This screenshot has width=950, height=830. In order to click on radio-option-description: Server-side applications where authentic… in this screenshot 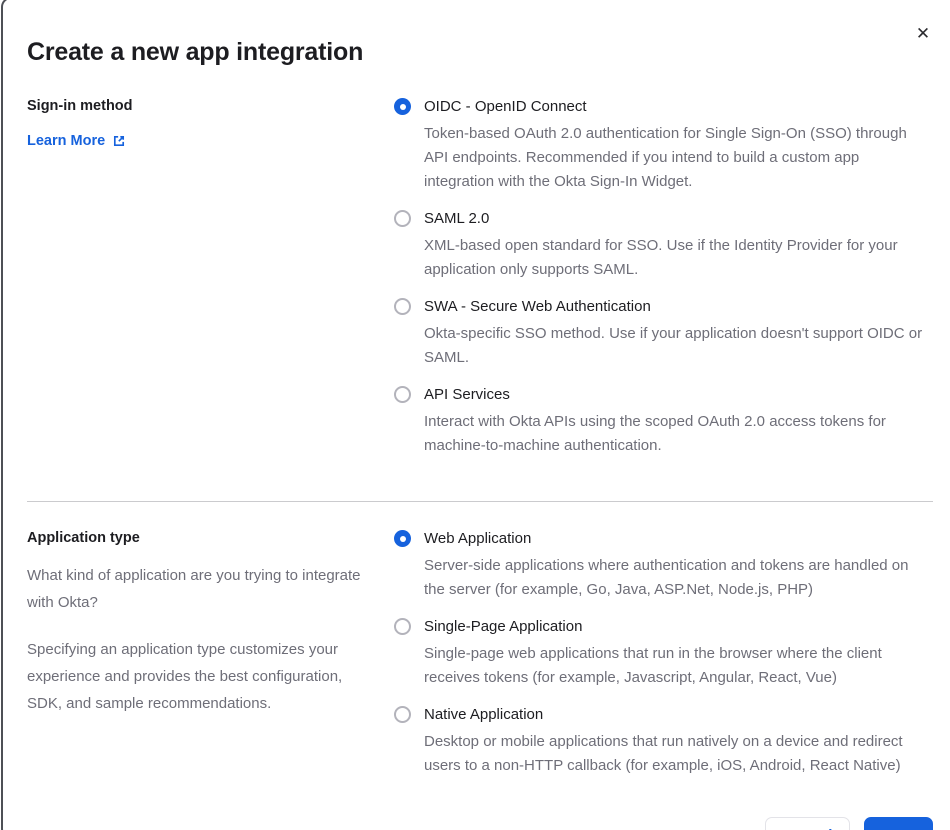, I will do `click(666, 577)`.